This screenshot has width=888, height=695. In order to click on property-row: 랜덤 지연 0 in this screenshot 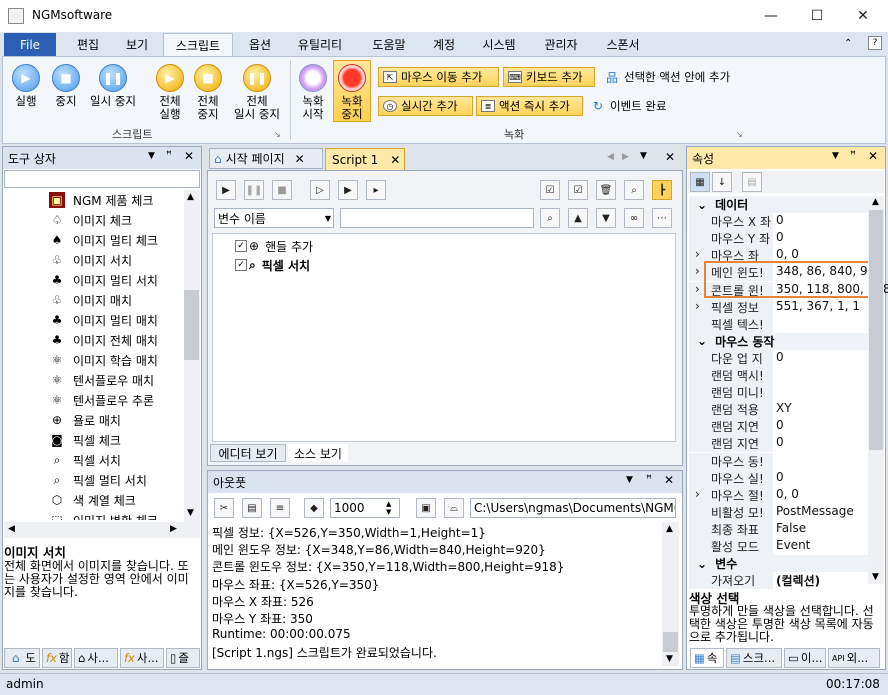, I will do `click(779, 427)`.